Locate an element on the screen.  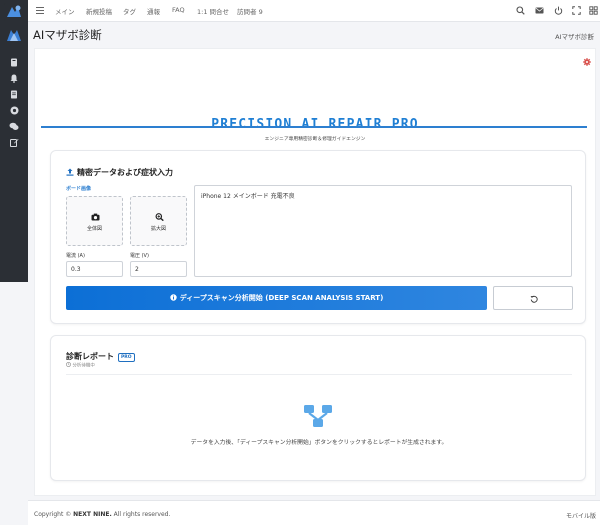
help-circle-icon is located at coordinates (14, 111).